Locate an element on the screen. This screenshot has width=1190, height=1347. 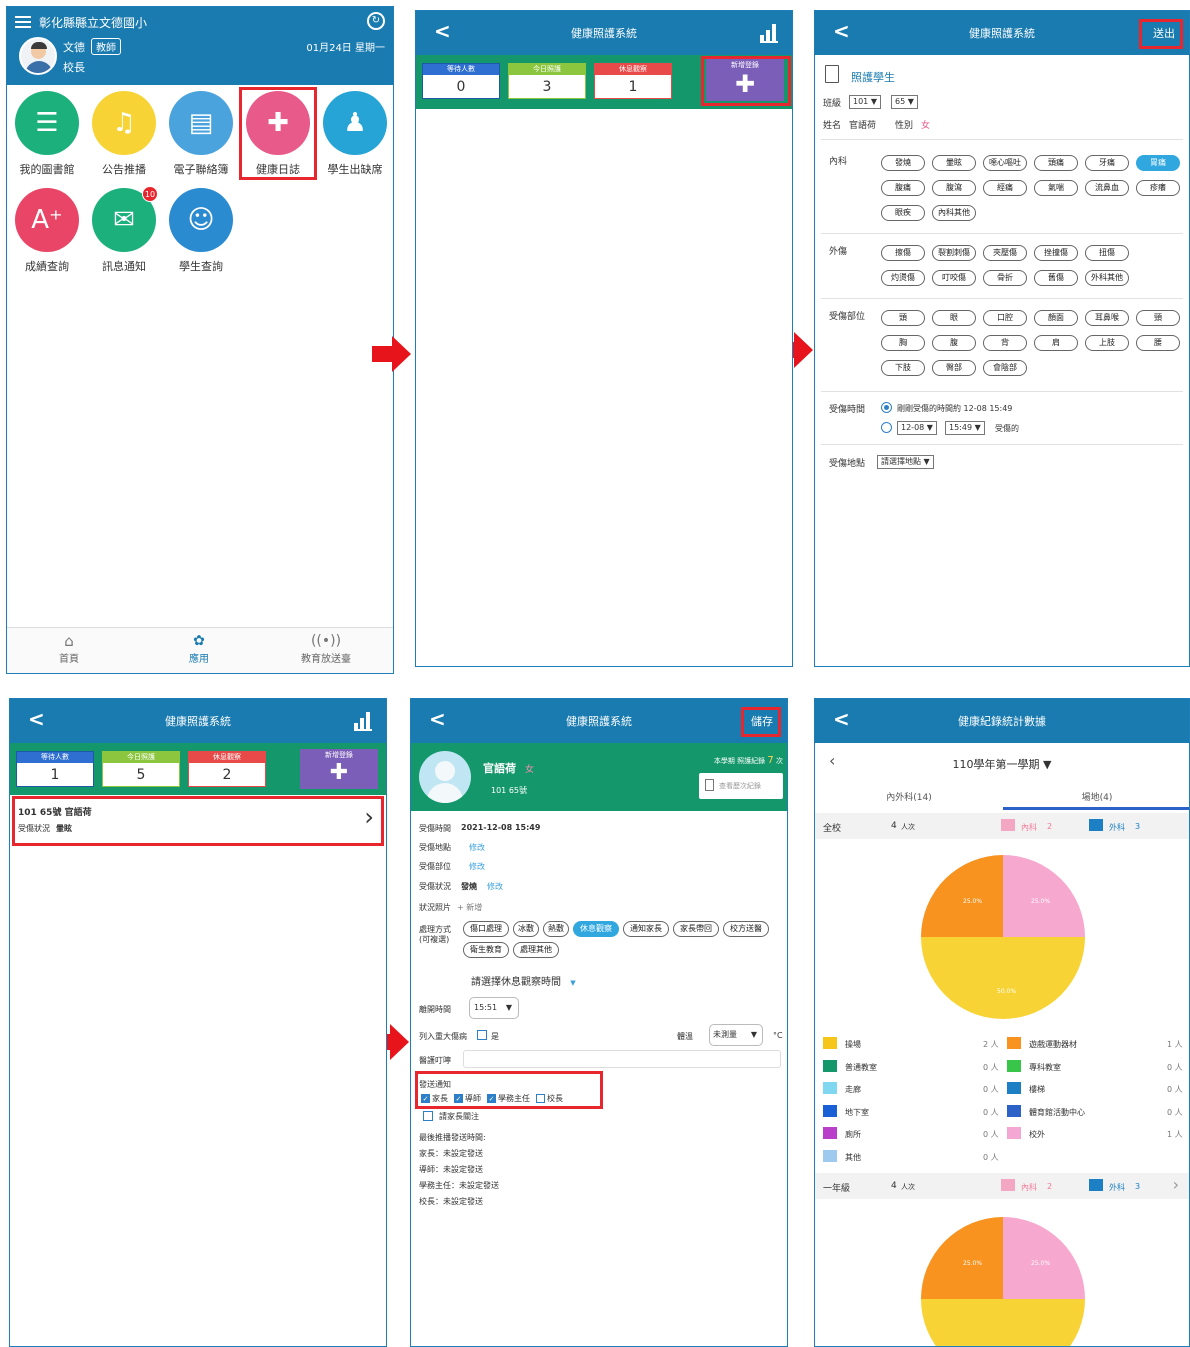
list-item: 101 65號 官語荷 受傷狀況 暈眩 › is located at coordinates (198, 821).